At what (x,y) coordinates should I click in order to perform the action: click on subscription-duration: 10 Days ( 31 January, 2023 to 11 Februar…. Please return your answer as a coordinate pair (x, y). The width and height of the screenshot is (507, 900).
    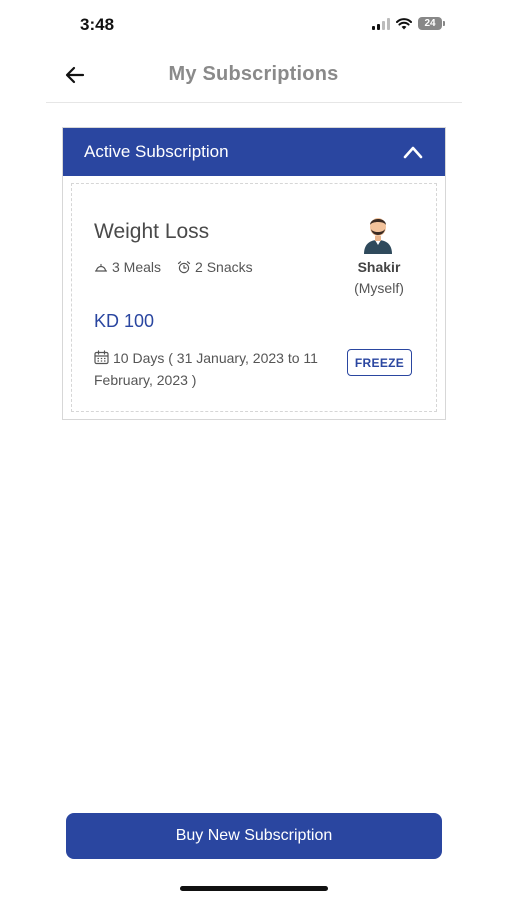
    Looking at the image, I should click on (214, 369).